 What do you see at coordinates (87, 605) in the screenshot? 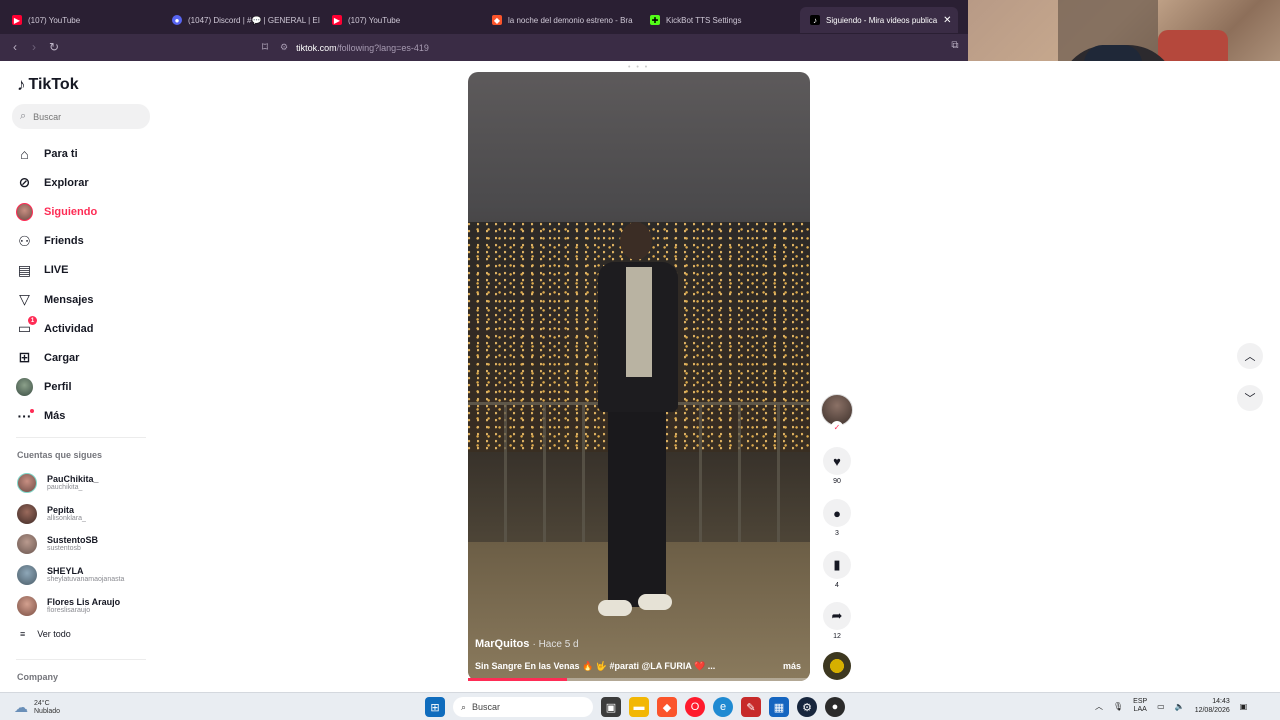
I see `account-flores-lis-araujo: Flores Lis Araujo floreslisaraujo` at bounding box center [87, 605].